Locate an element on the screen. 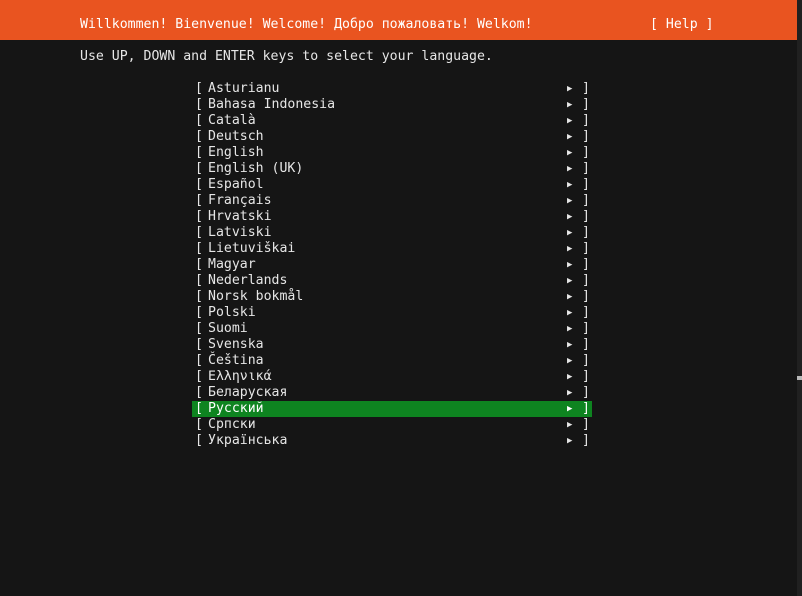  language-label: Nederlands is located at coordinates (248, 280).